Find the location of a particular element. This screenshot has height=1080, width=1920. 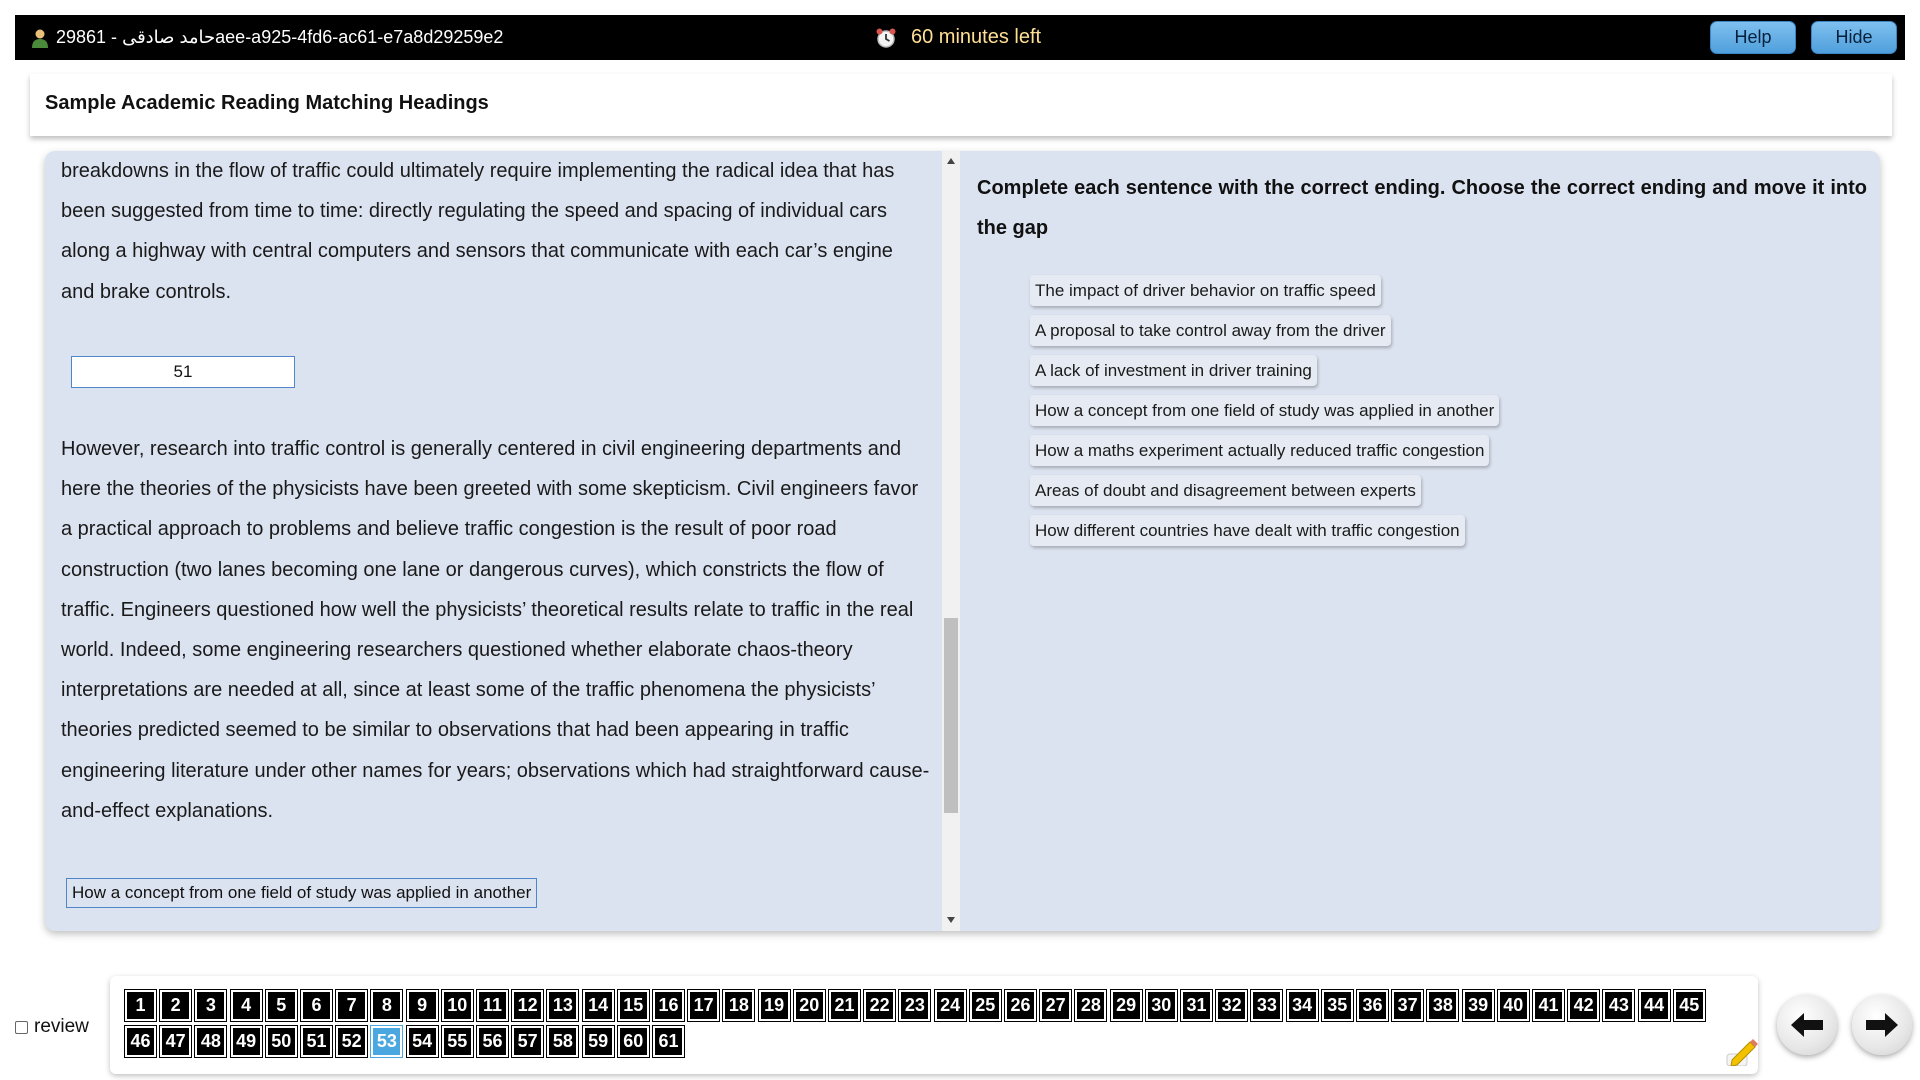

question-number-button: 25 is located at coordinates (985, 1005).